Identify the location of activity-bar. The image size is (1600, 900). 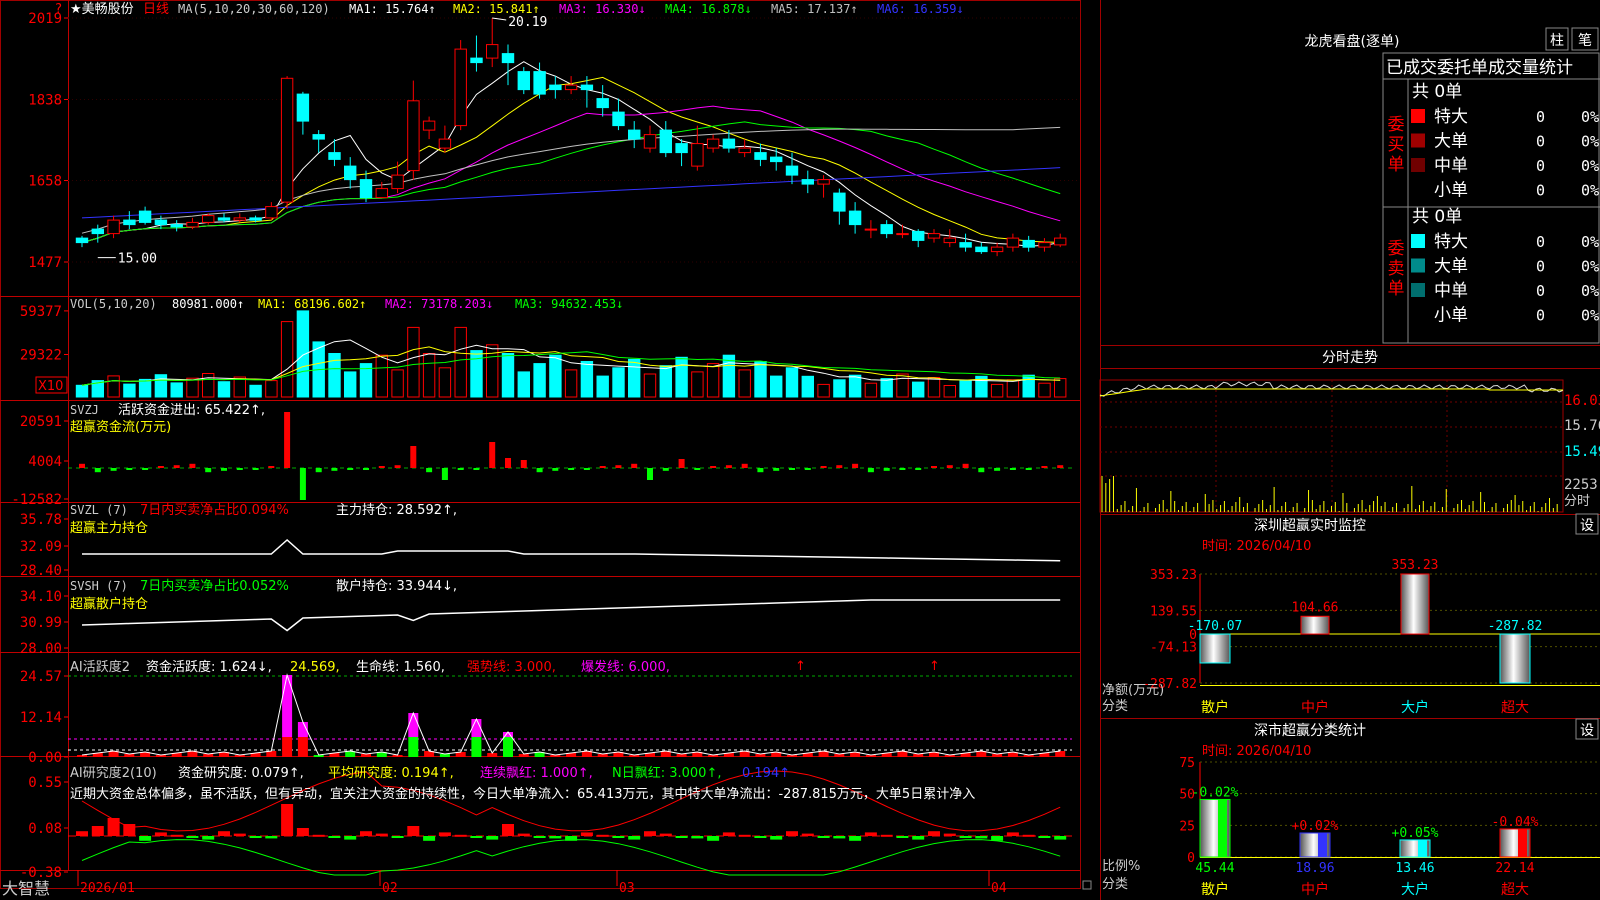
(287, 747).